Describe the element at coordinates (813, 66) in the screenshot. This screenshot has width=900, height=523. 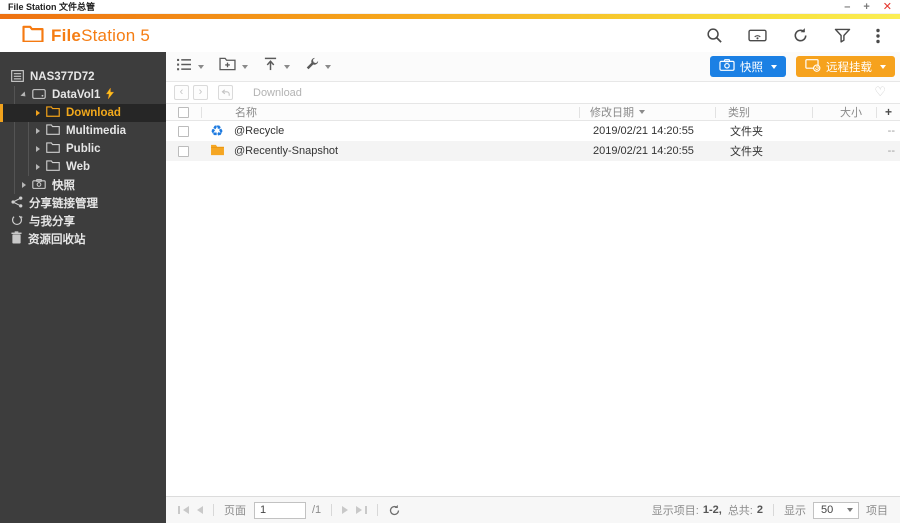
I see `remote-mount-icon` at that location.